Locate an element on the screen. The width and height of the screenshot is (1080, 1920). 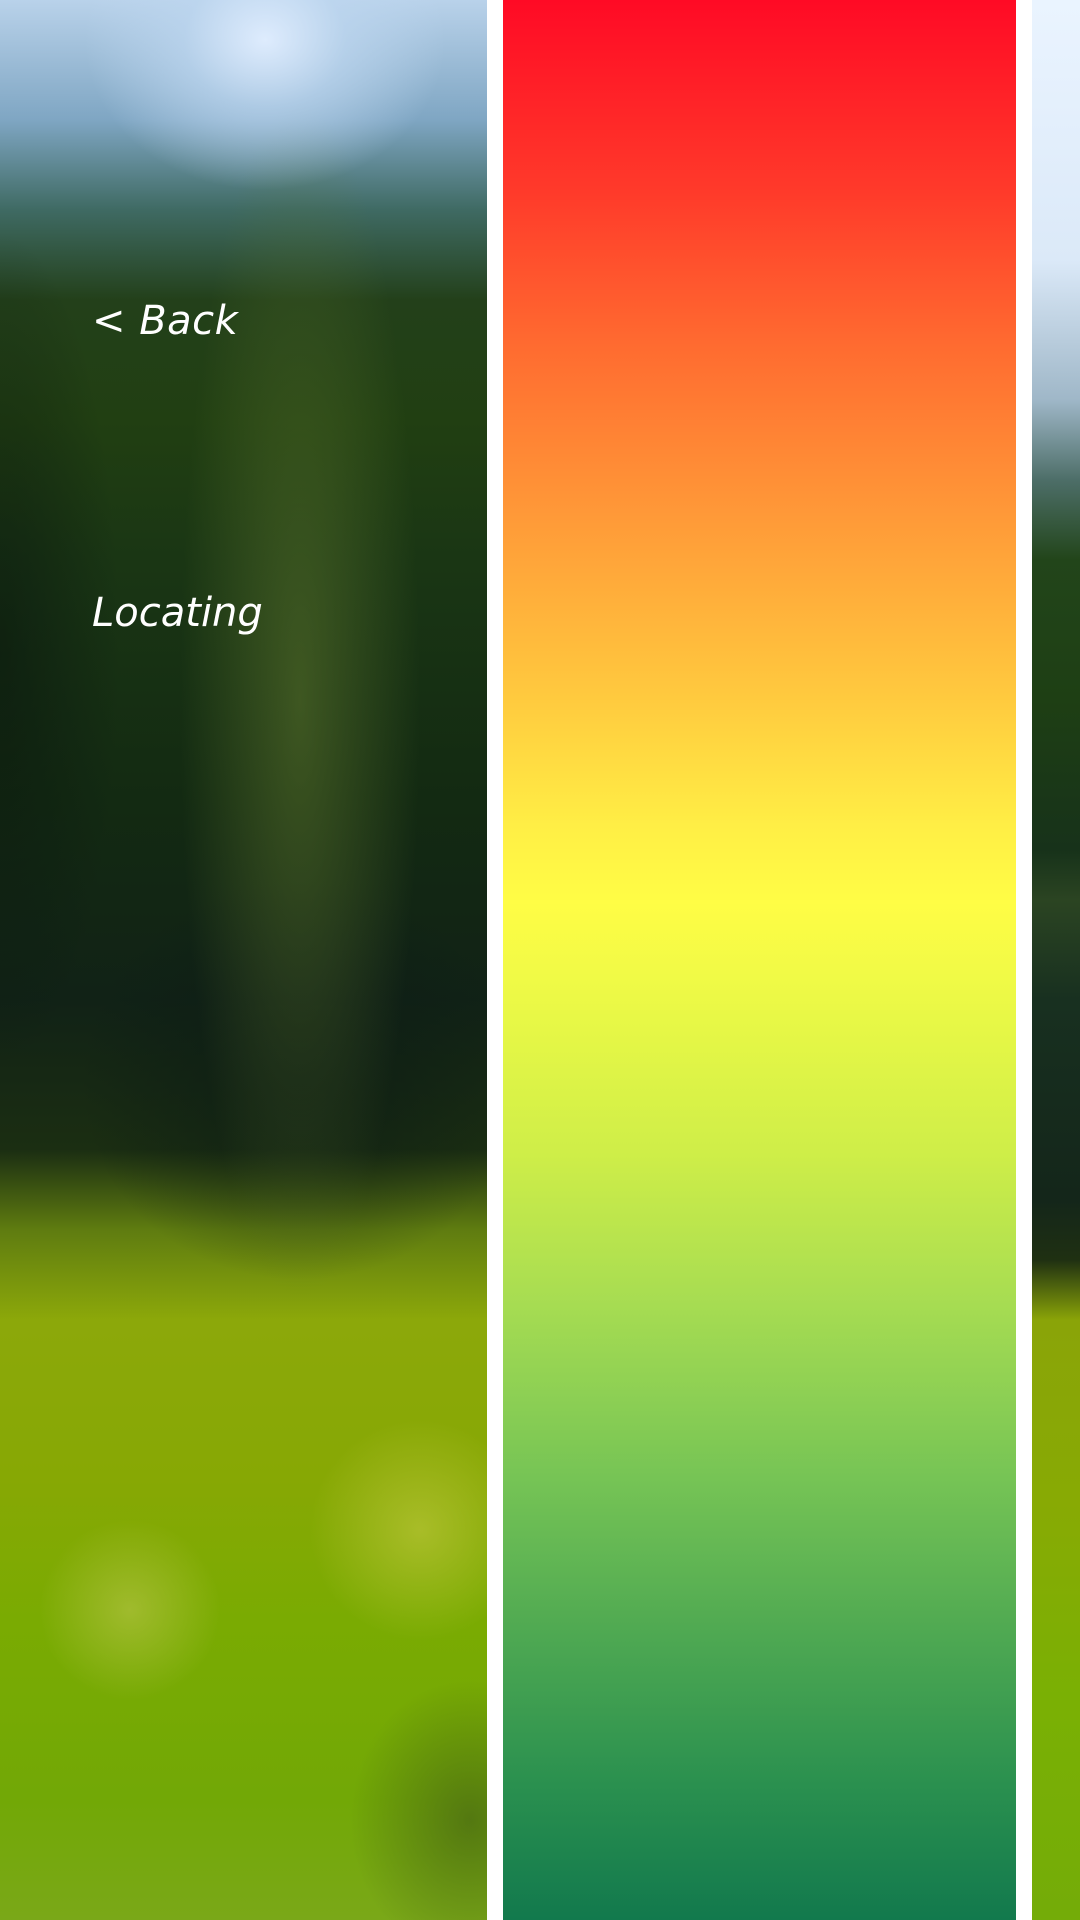
back-button: < Back is located at coordinates (165, 321).